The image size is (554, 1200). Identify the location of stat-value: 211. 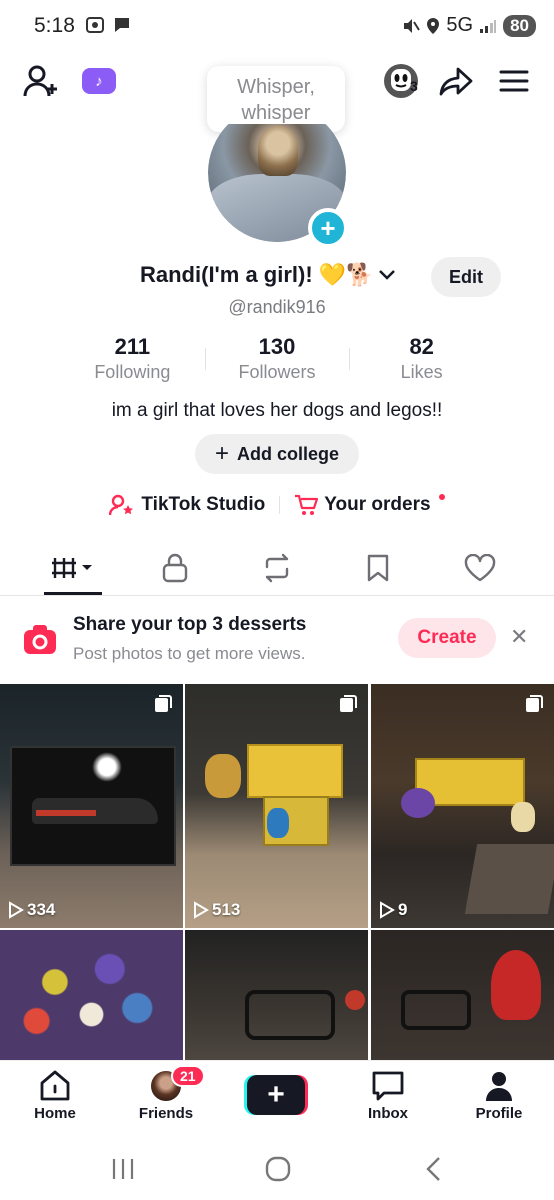
(132, 346).